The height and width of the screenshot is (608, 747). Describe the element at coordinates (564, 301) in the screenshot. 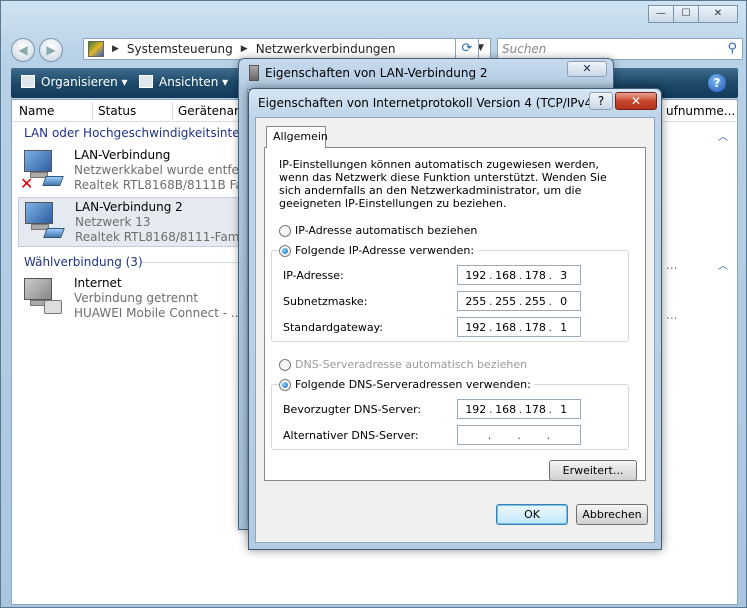

I see `octet: 0` at that location.